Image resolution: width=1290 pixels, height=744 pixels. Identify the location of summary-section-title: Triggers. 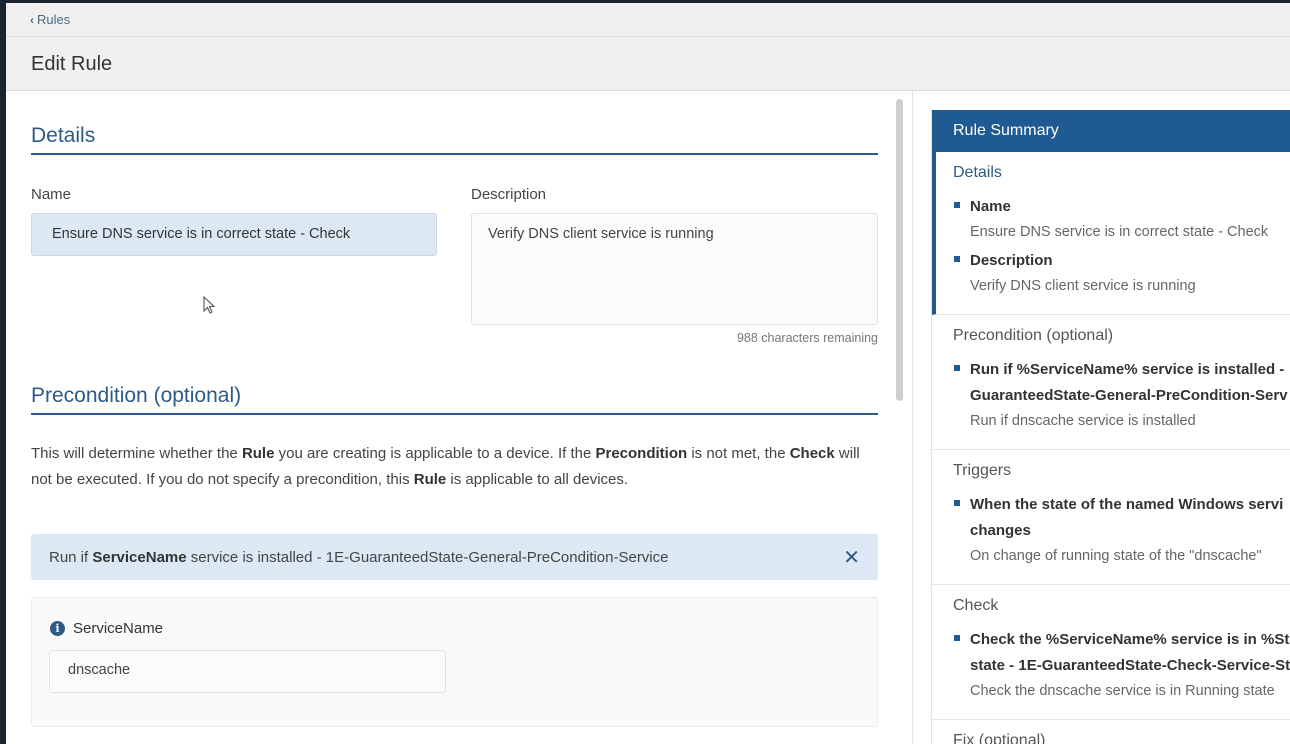
(982, 470).